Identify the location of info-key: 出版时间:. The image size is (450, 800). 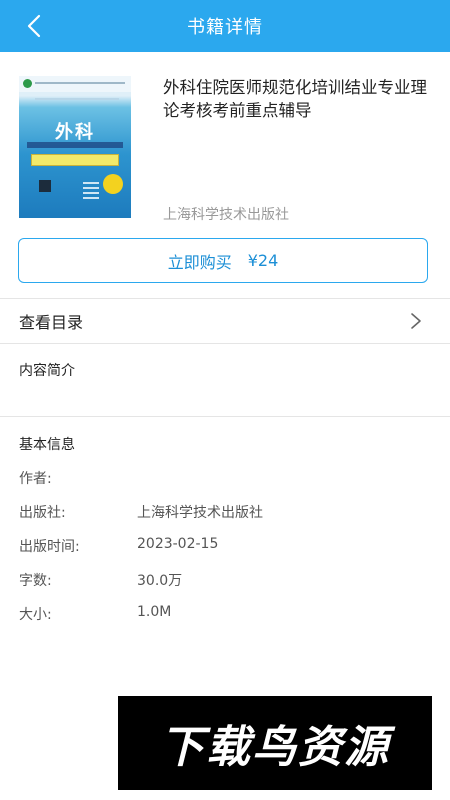
(49, 547).